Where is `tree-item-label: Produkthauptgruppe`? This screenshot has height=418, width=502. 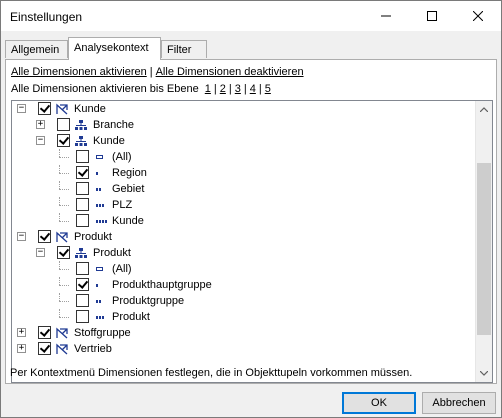 tree-item-label: Produkthauptgruppe is located at coordinates (162, 285).